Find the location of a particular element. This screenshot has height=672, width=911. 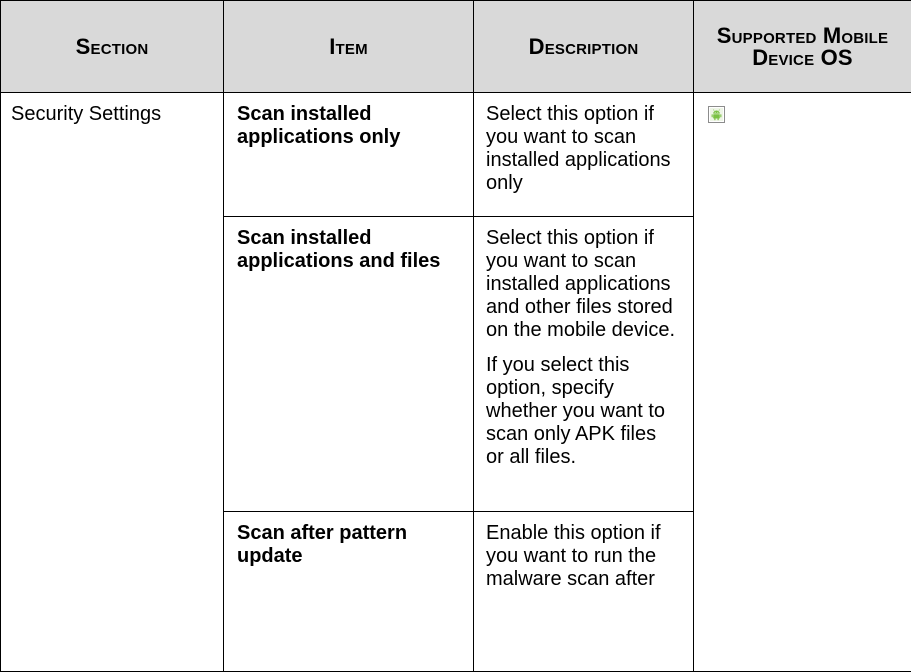

item-cell: Scan installed applications and files is located at coordinates (349, 364).